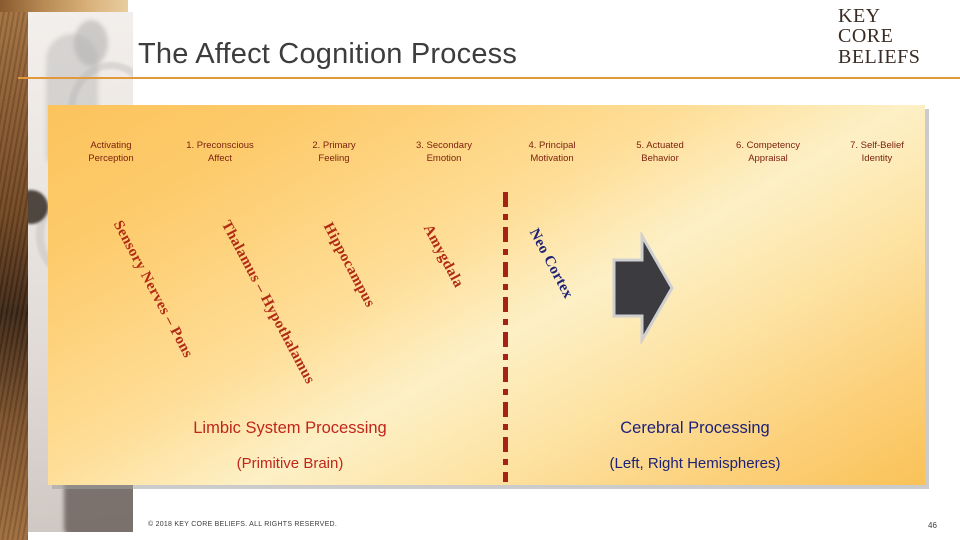 This screenshot has width=960, height=540. Describe the element at coordinates (768, 152) in the screenshot. I see `stage-header-competency-appraisal: 6. Competency Appraisal` at that location.